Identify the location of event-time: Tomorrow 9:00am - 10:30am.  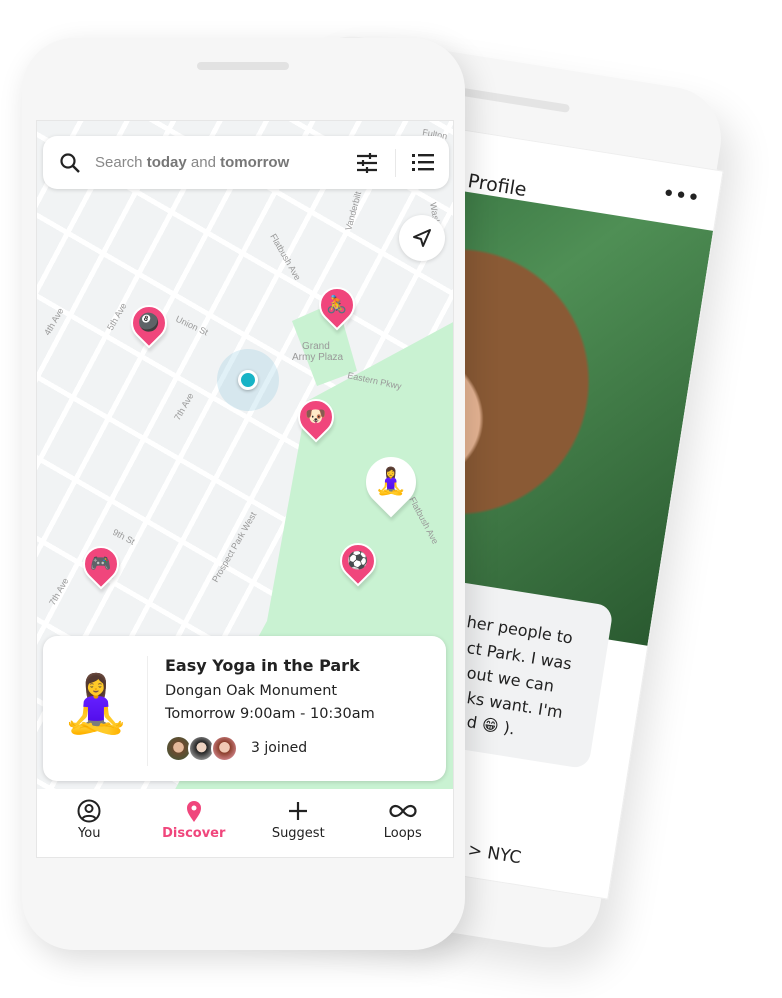
(270, 714).